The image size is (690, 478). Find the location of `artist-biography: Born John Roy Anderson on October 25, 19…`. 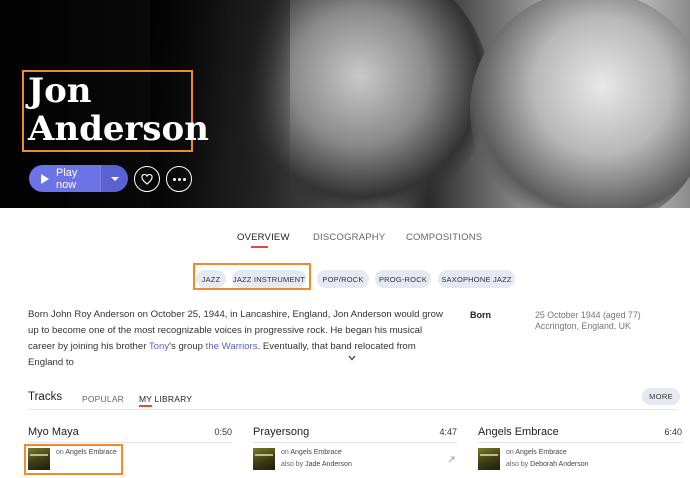

artist-biography: Born John Roy Anderson on October 25, 19… is located at coordinates (238, 339).